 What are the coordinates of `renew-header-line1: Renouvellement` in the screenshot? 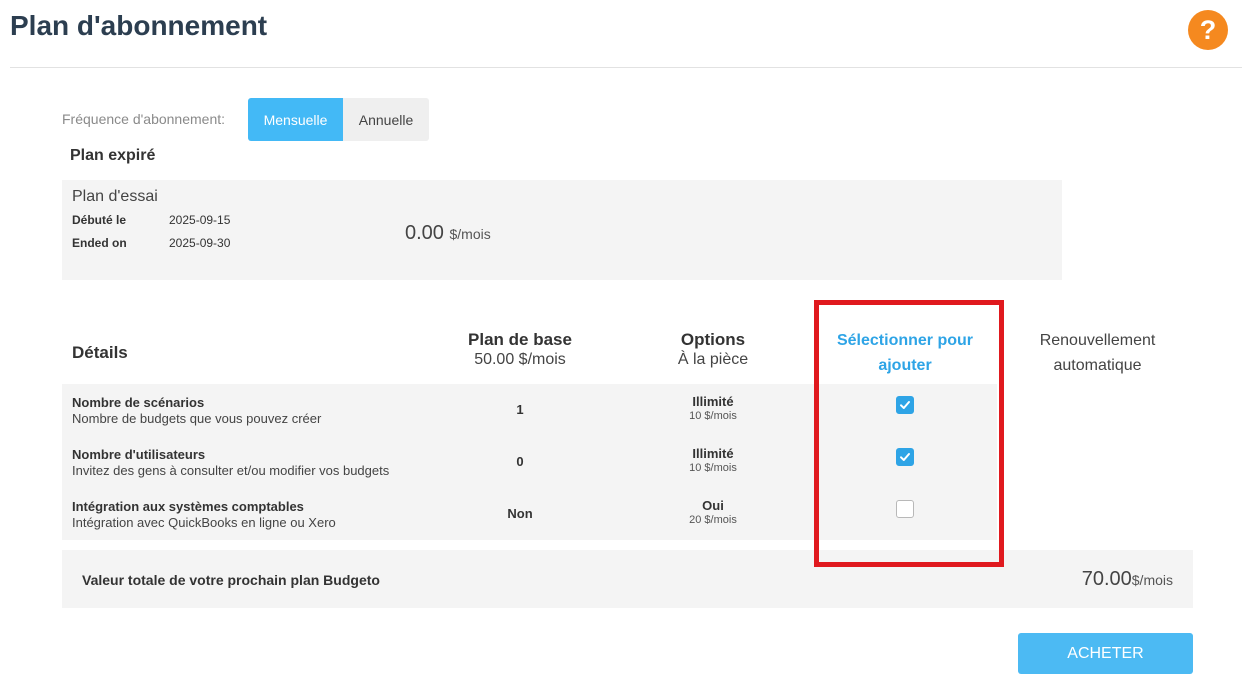 It's located at (1097, 340).